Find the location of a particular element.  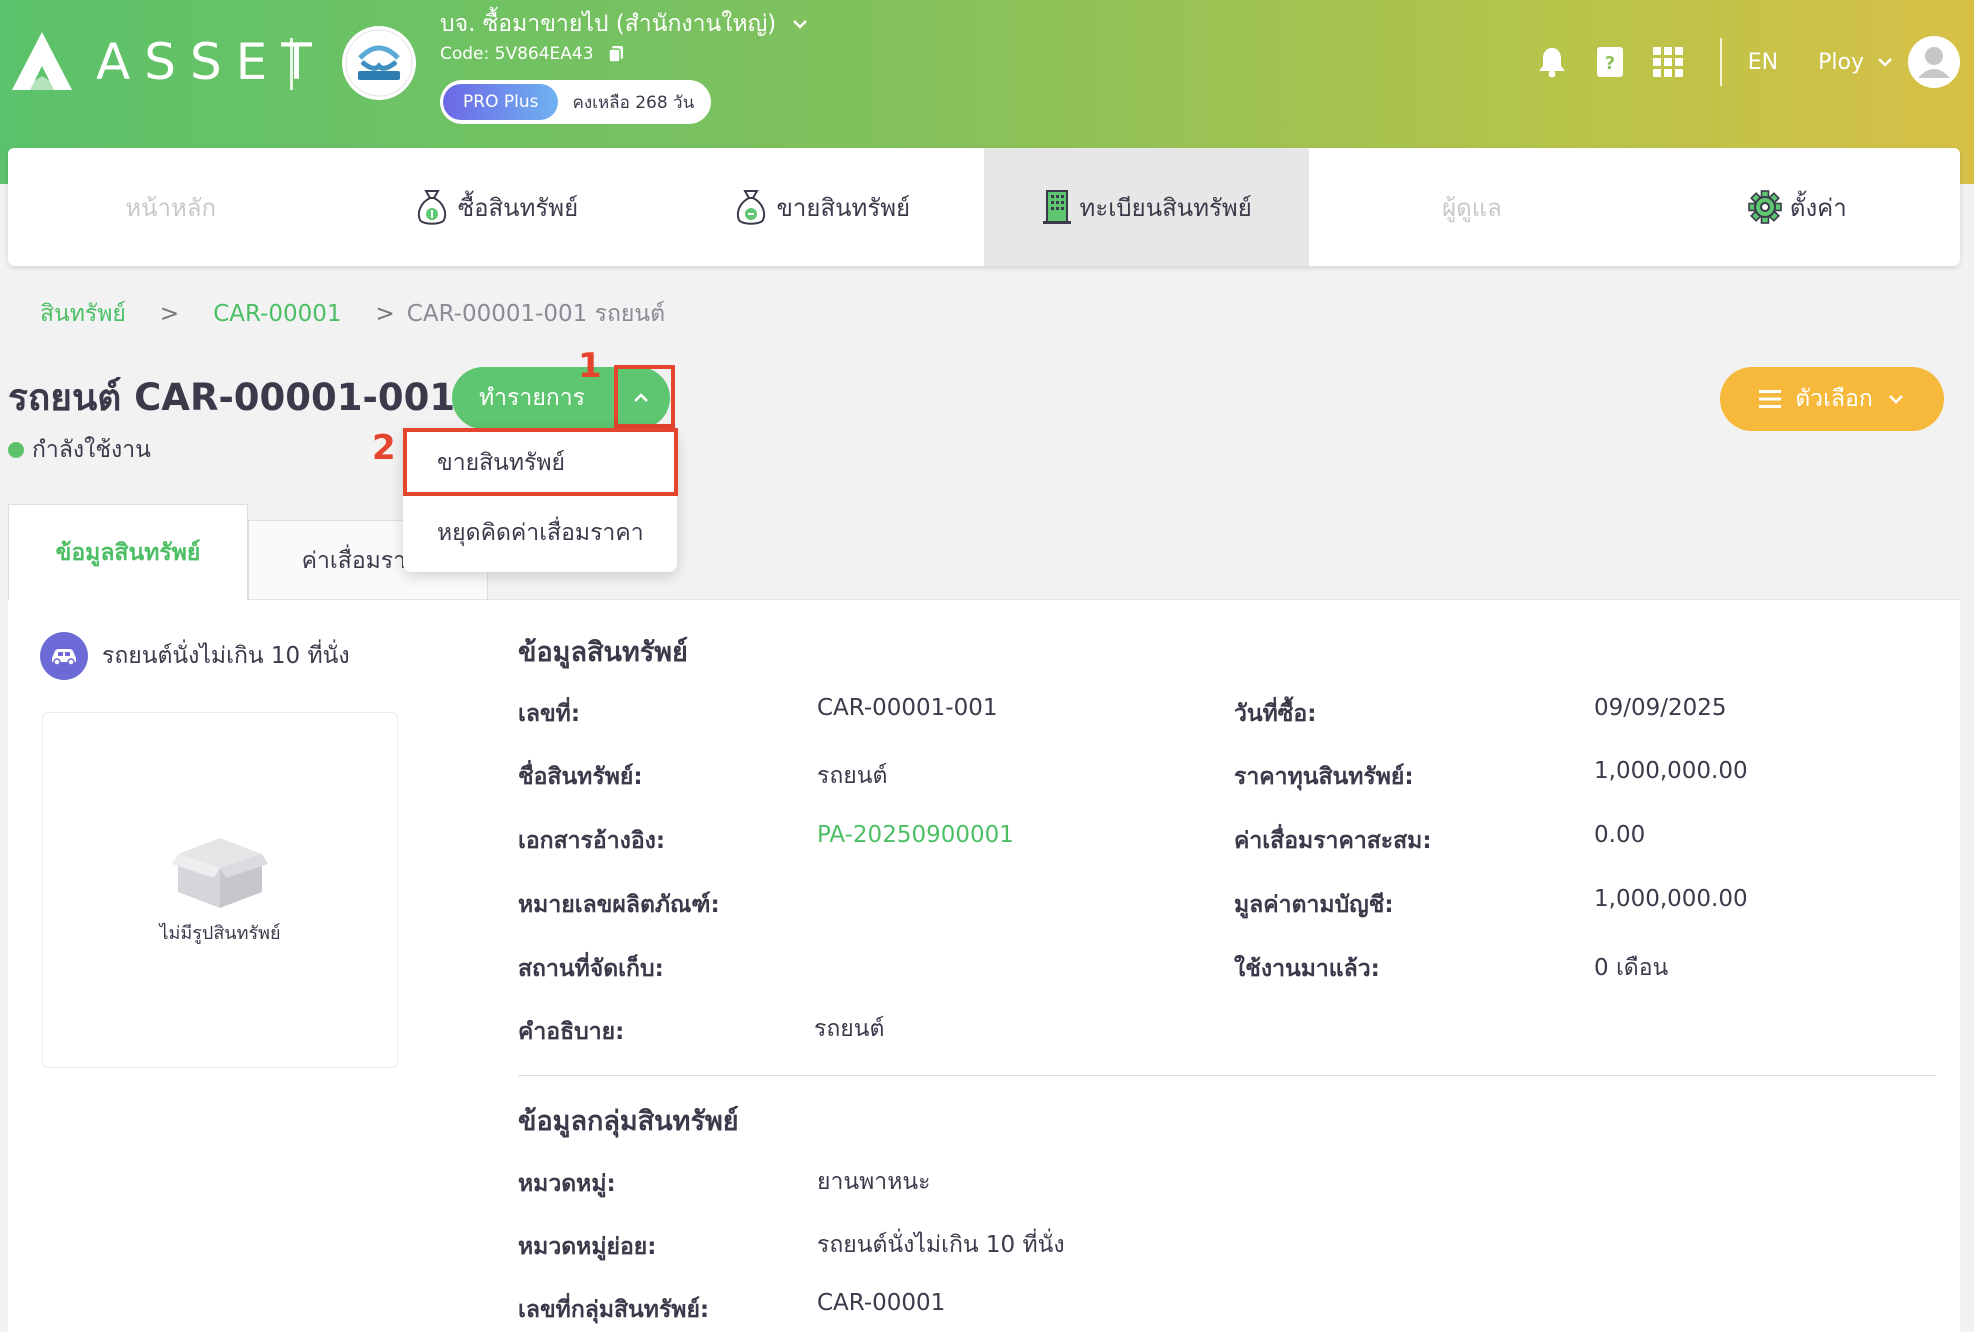

field-label: หมวดหมู่ย่อย: is located at coordinates (587, 1247).